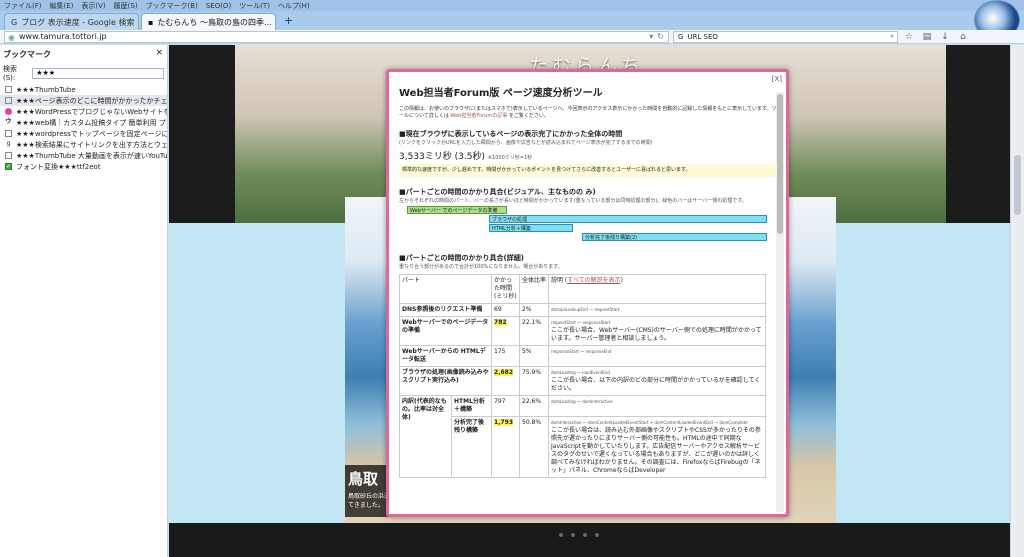 The height and width of the screenshot is (557, 1024). Describe the element at coordinates (218, 6) in the screenshot. I see `menu-seo: SEO(O)` at that location.